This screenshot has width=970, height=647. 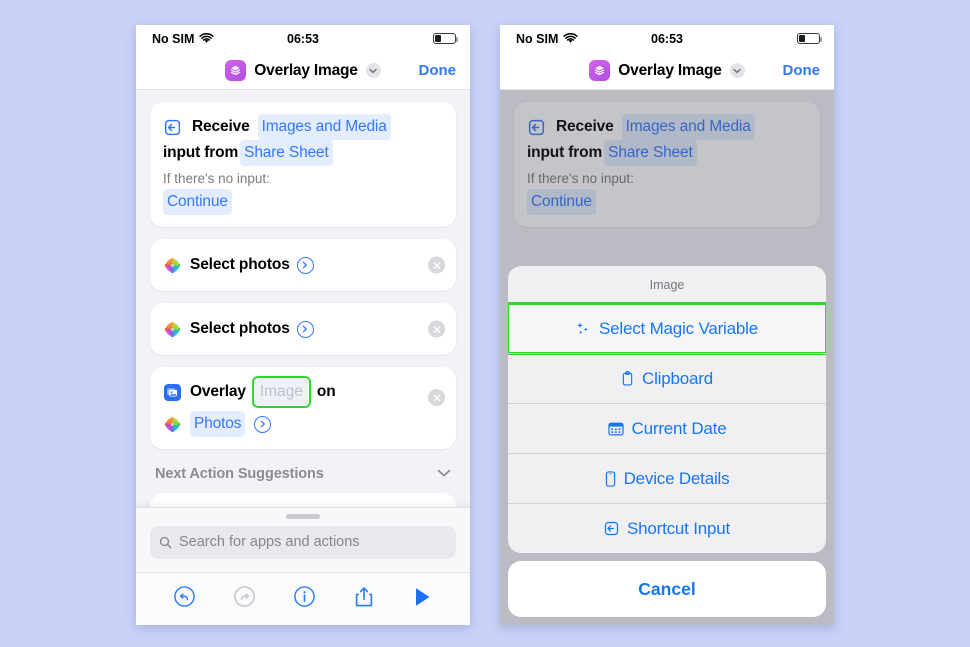 I want to click on action-card-select-photos-2: Select photos, so click(x=303, y=329).